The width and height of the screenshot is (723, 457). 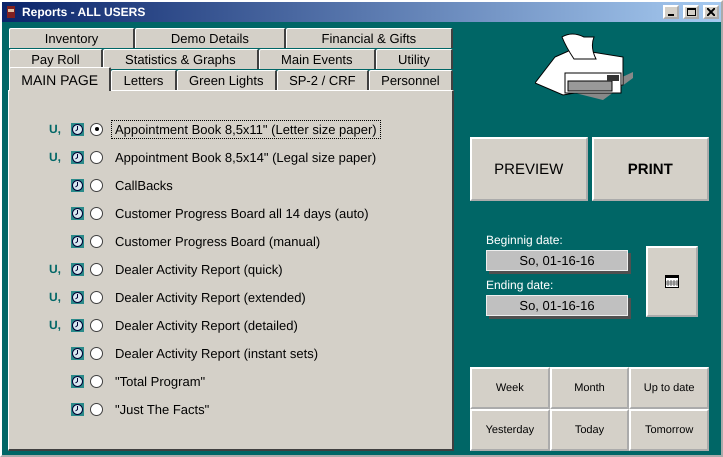 What do you see at coordinates (414, 59) in the screenshot?
I see `tab: Utility` at bounding box center [414, 59].